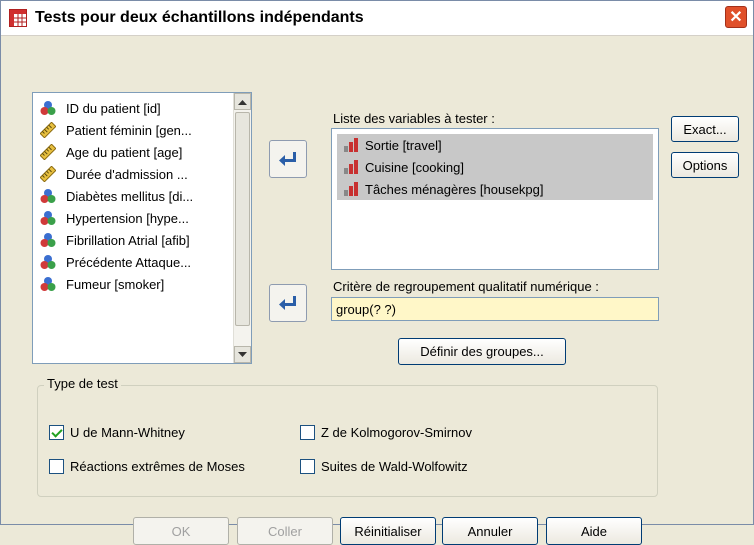 Image resolution: width=754 pixels, height=545 pixels. Describe the element at coordinates (128, 240) in the screenshot. I see `variable-label: Fibrillation Atrial [afib]` at that location.